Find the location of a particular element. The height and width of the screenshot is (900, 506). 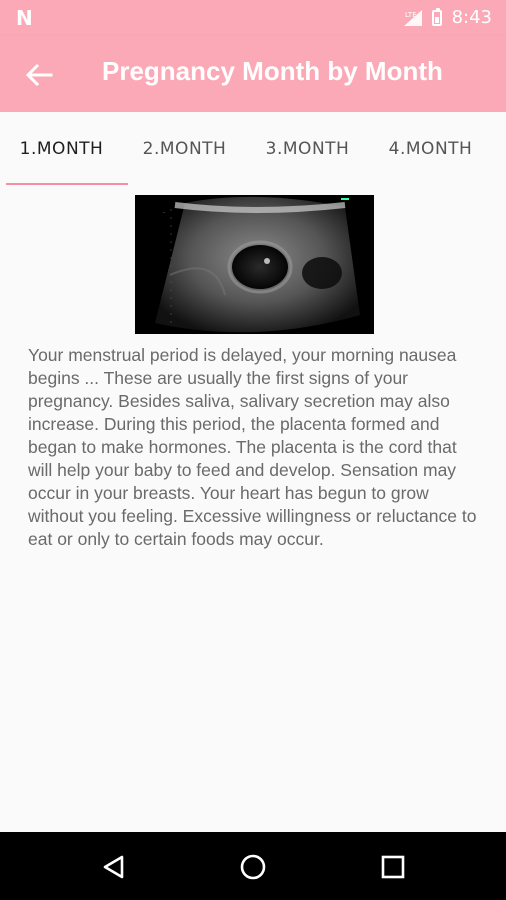

battery-icon is located at coordinates (436, 16).